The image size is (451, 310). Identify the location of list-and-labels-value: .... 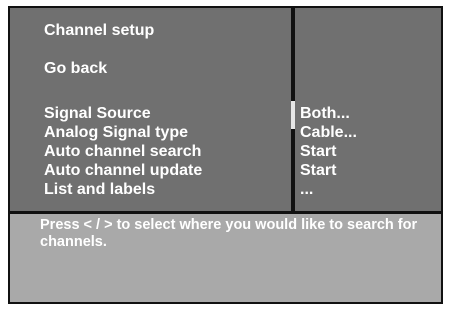
(306, 189).